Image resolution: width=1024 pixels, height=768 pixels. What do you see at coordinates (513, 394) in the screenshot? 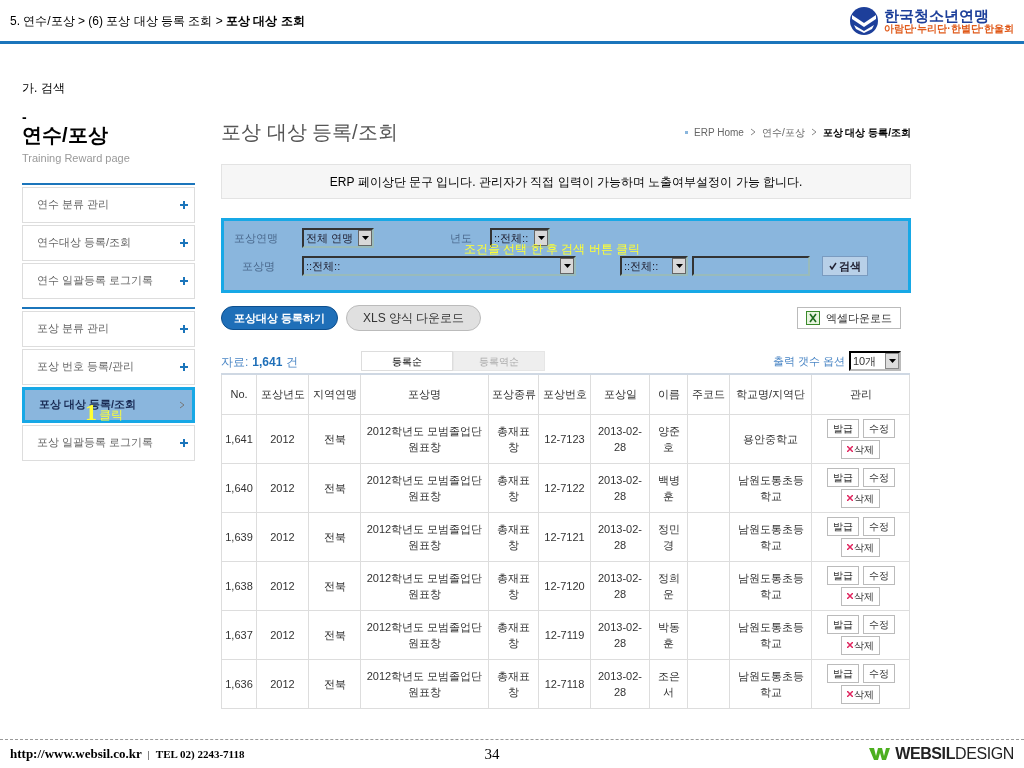
I see `column-header: 포상종류` at bounding box center [513, 394].